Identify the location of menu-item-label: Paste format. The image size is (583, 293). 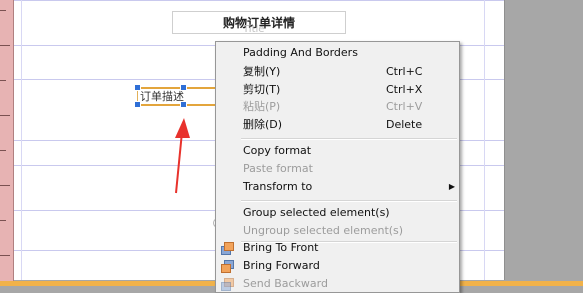
(278, 168).